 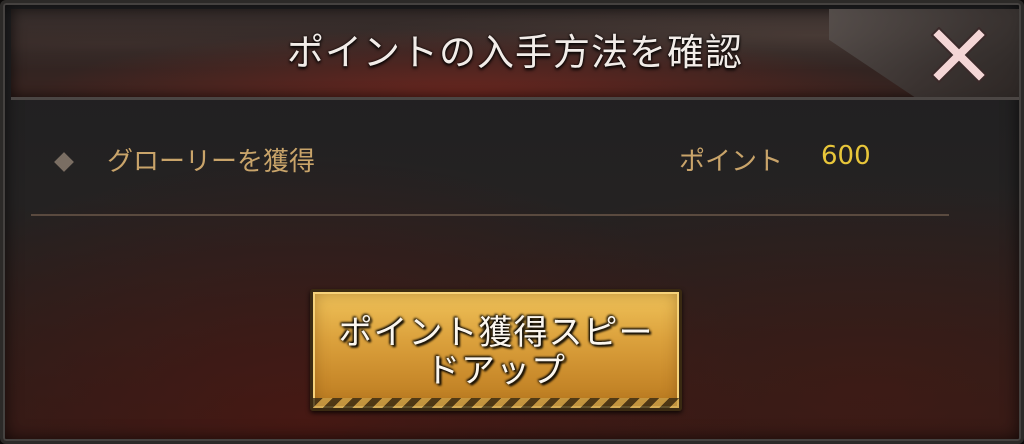 What do you see at coordinates (490, 215) in the screenshot?
I see `divider` at bounding box center [490, 215].